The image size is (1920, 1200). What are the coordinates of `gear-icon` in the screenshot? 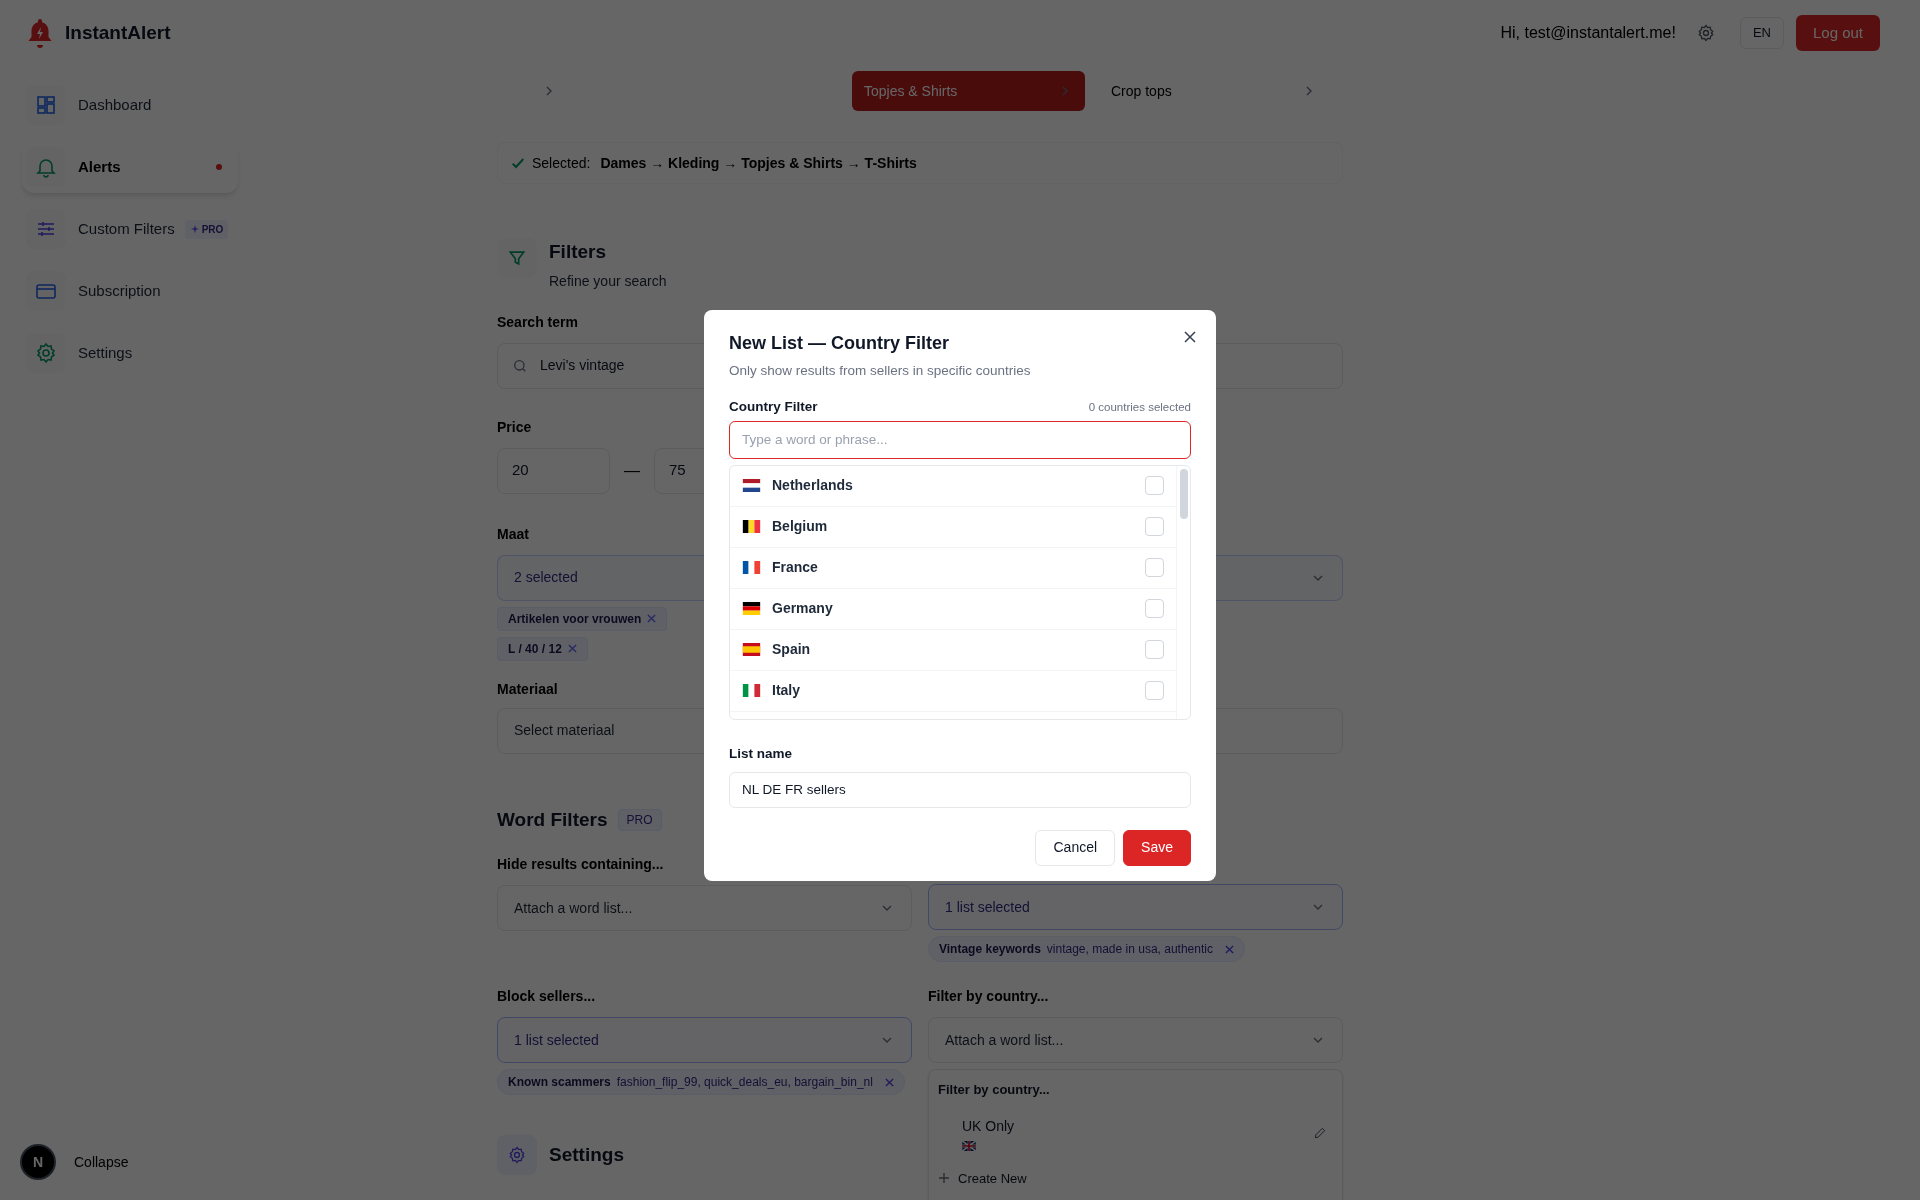 It's located at (517, 1155).